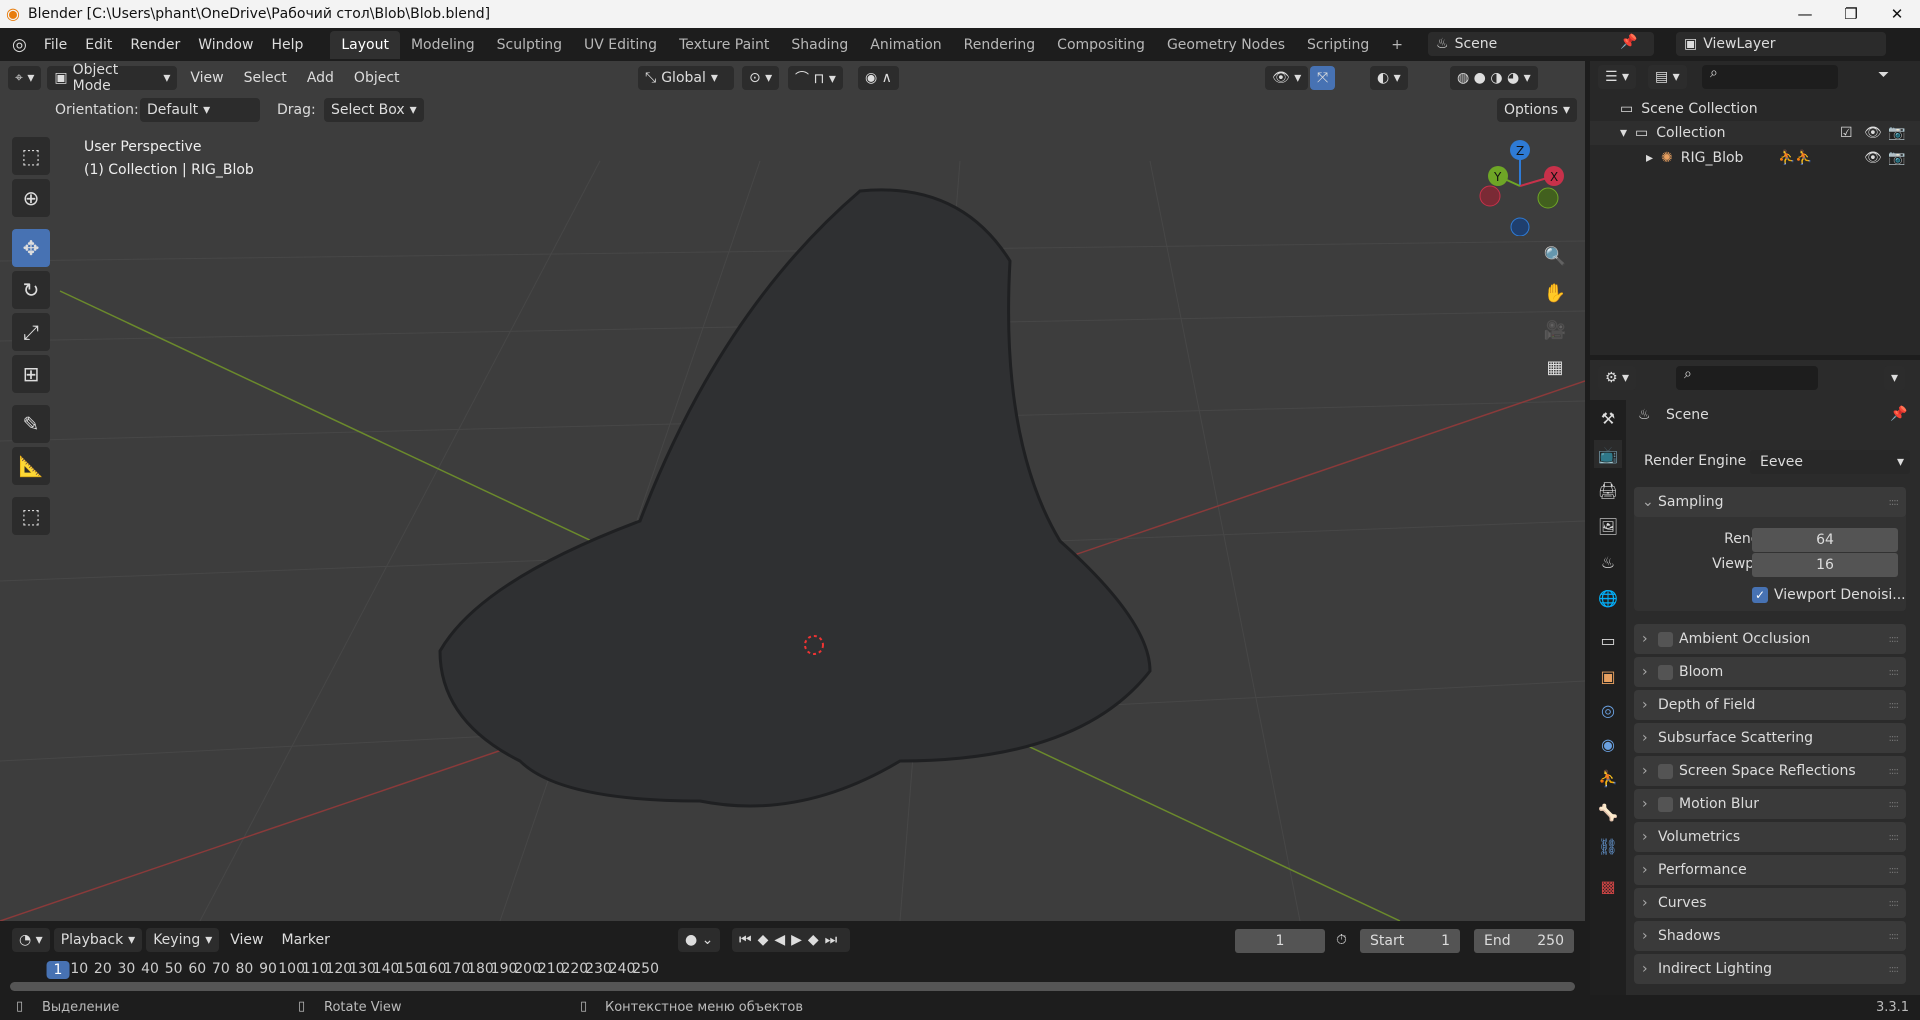 The height and width of the screenshot is (1020, 1920). What do you see at coordinates (374, 110) in the screenshot?
I see `drag-selector: Select Box ▾` at bounding box center [374, 110].